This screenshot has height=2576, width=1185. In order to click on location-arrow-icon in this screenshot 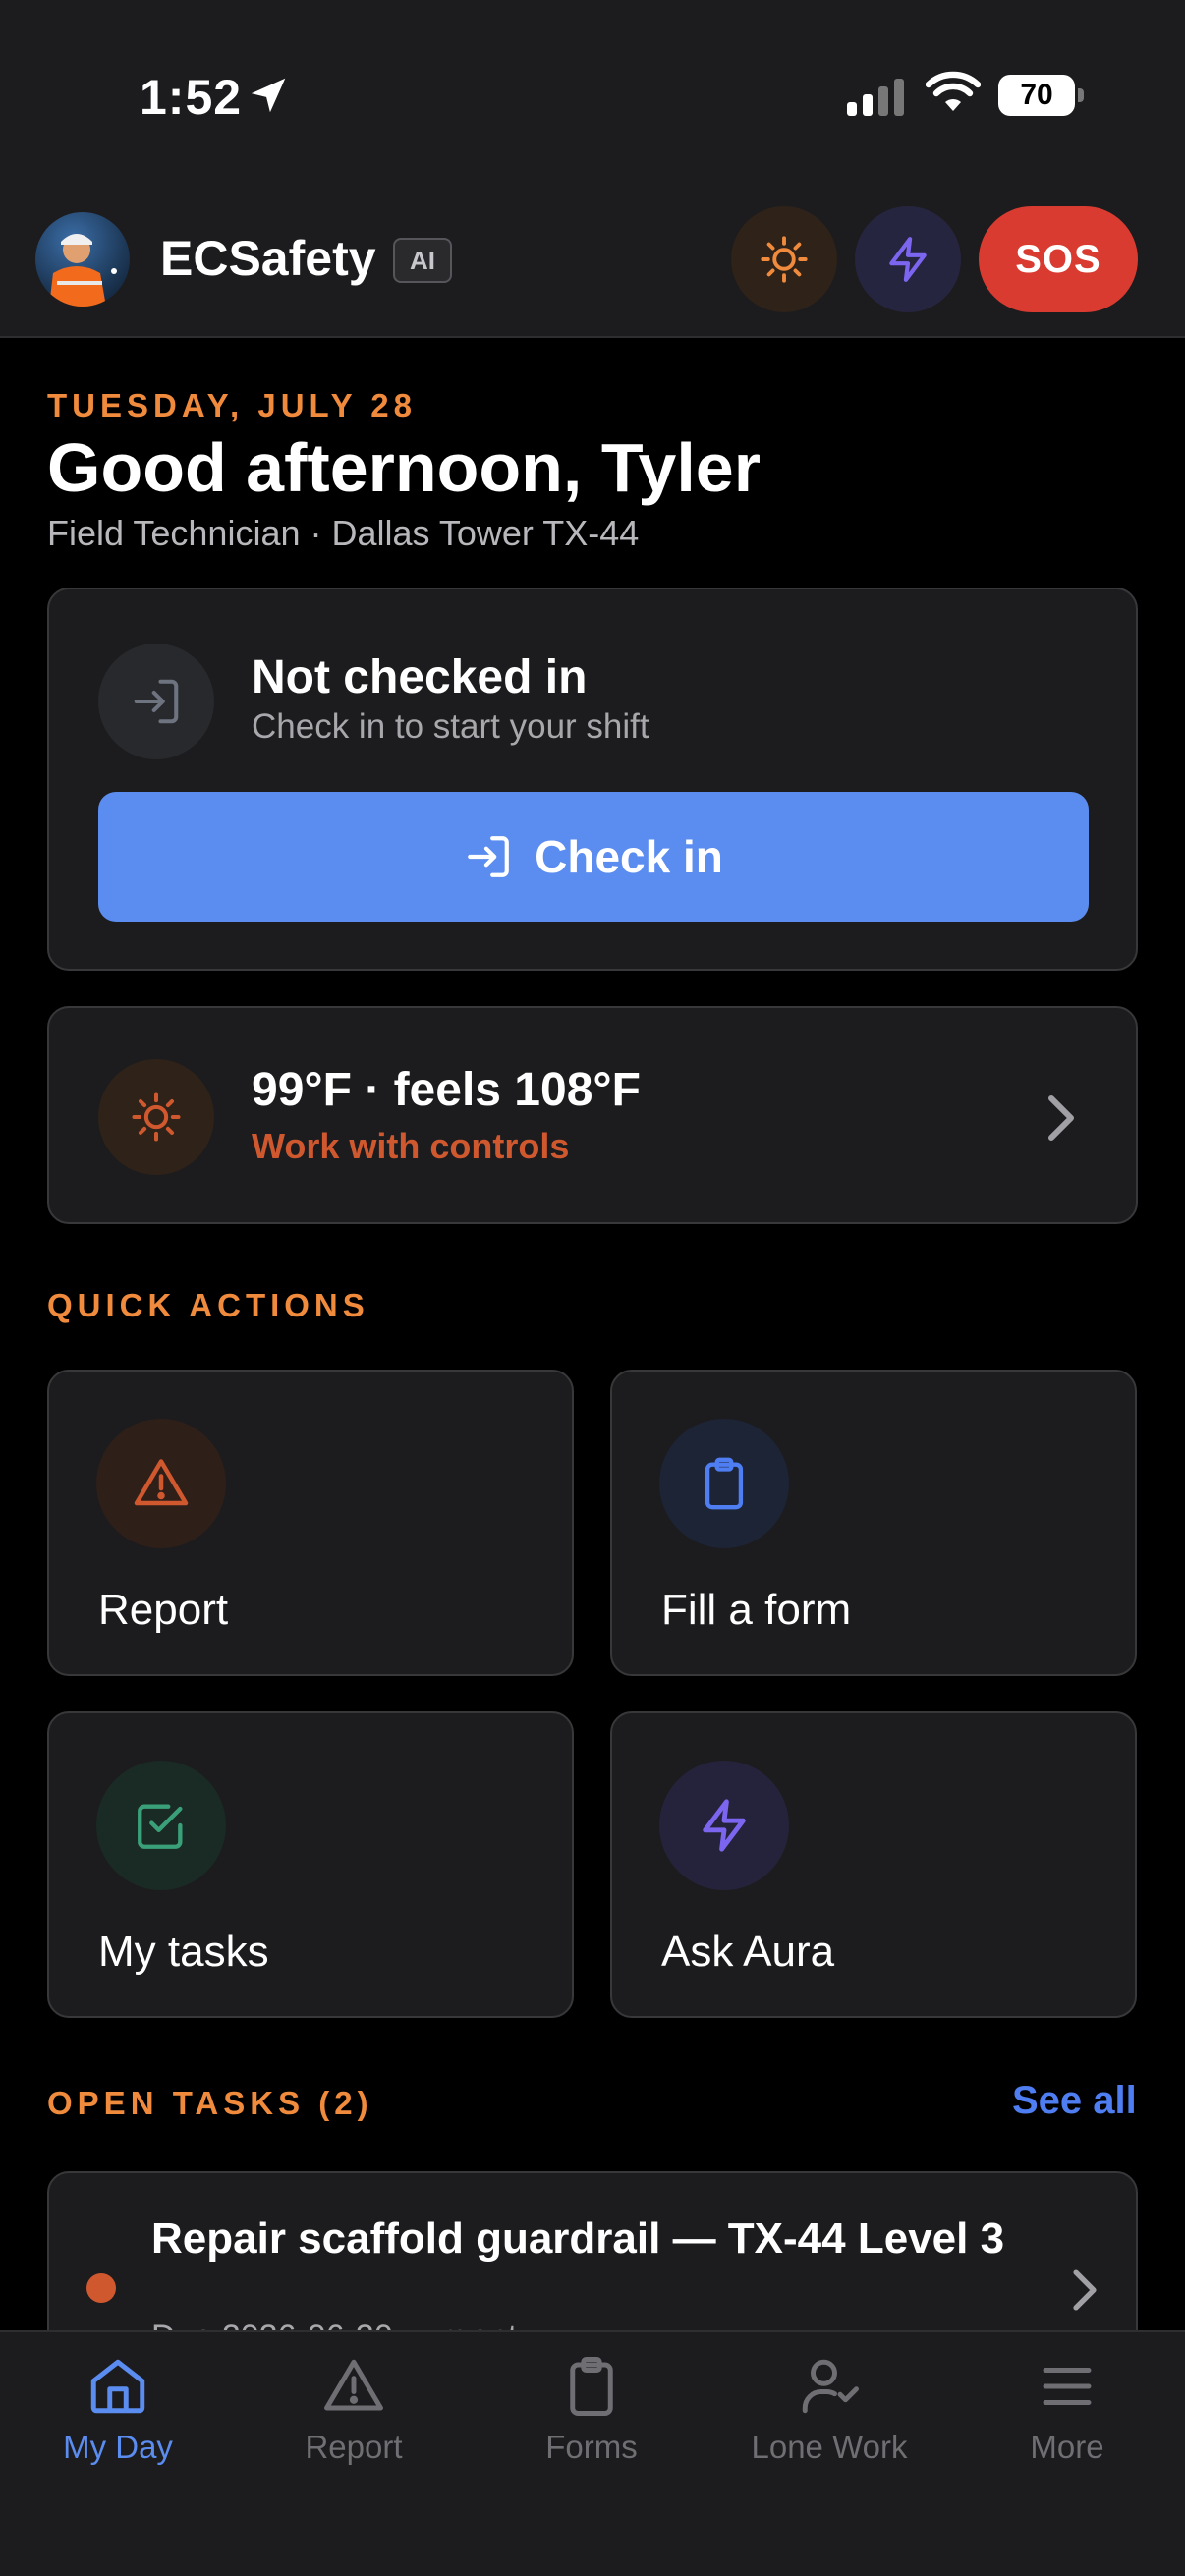, I will do `click(268, 95)`.